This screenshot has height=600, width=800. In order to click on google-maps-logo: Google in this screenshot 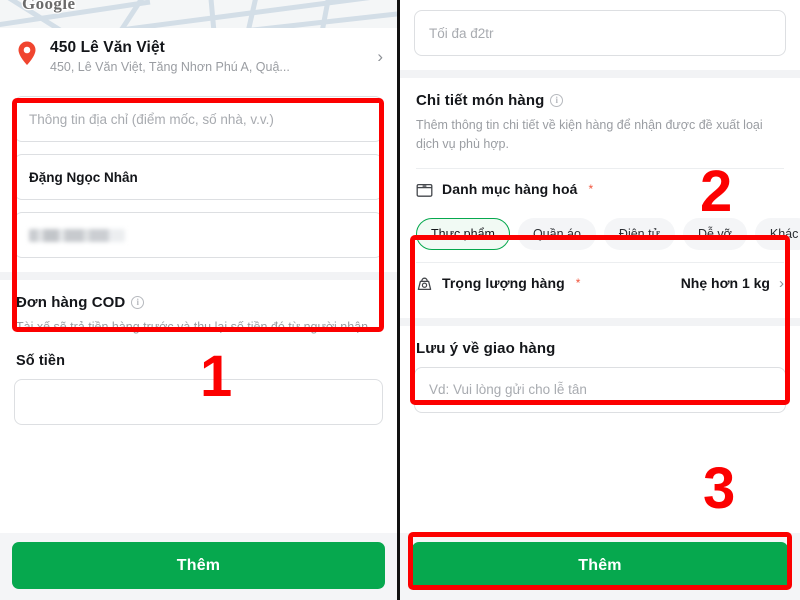, I will do `click(49, 7)`.